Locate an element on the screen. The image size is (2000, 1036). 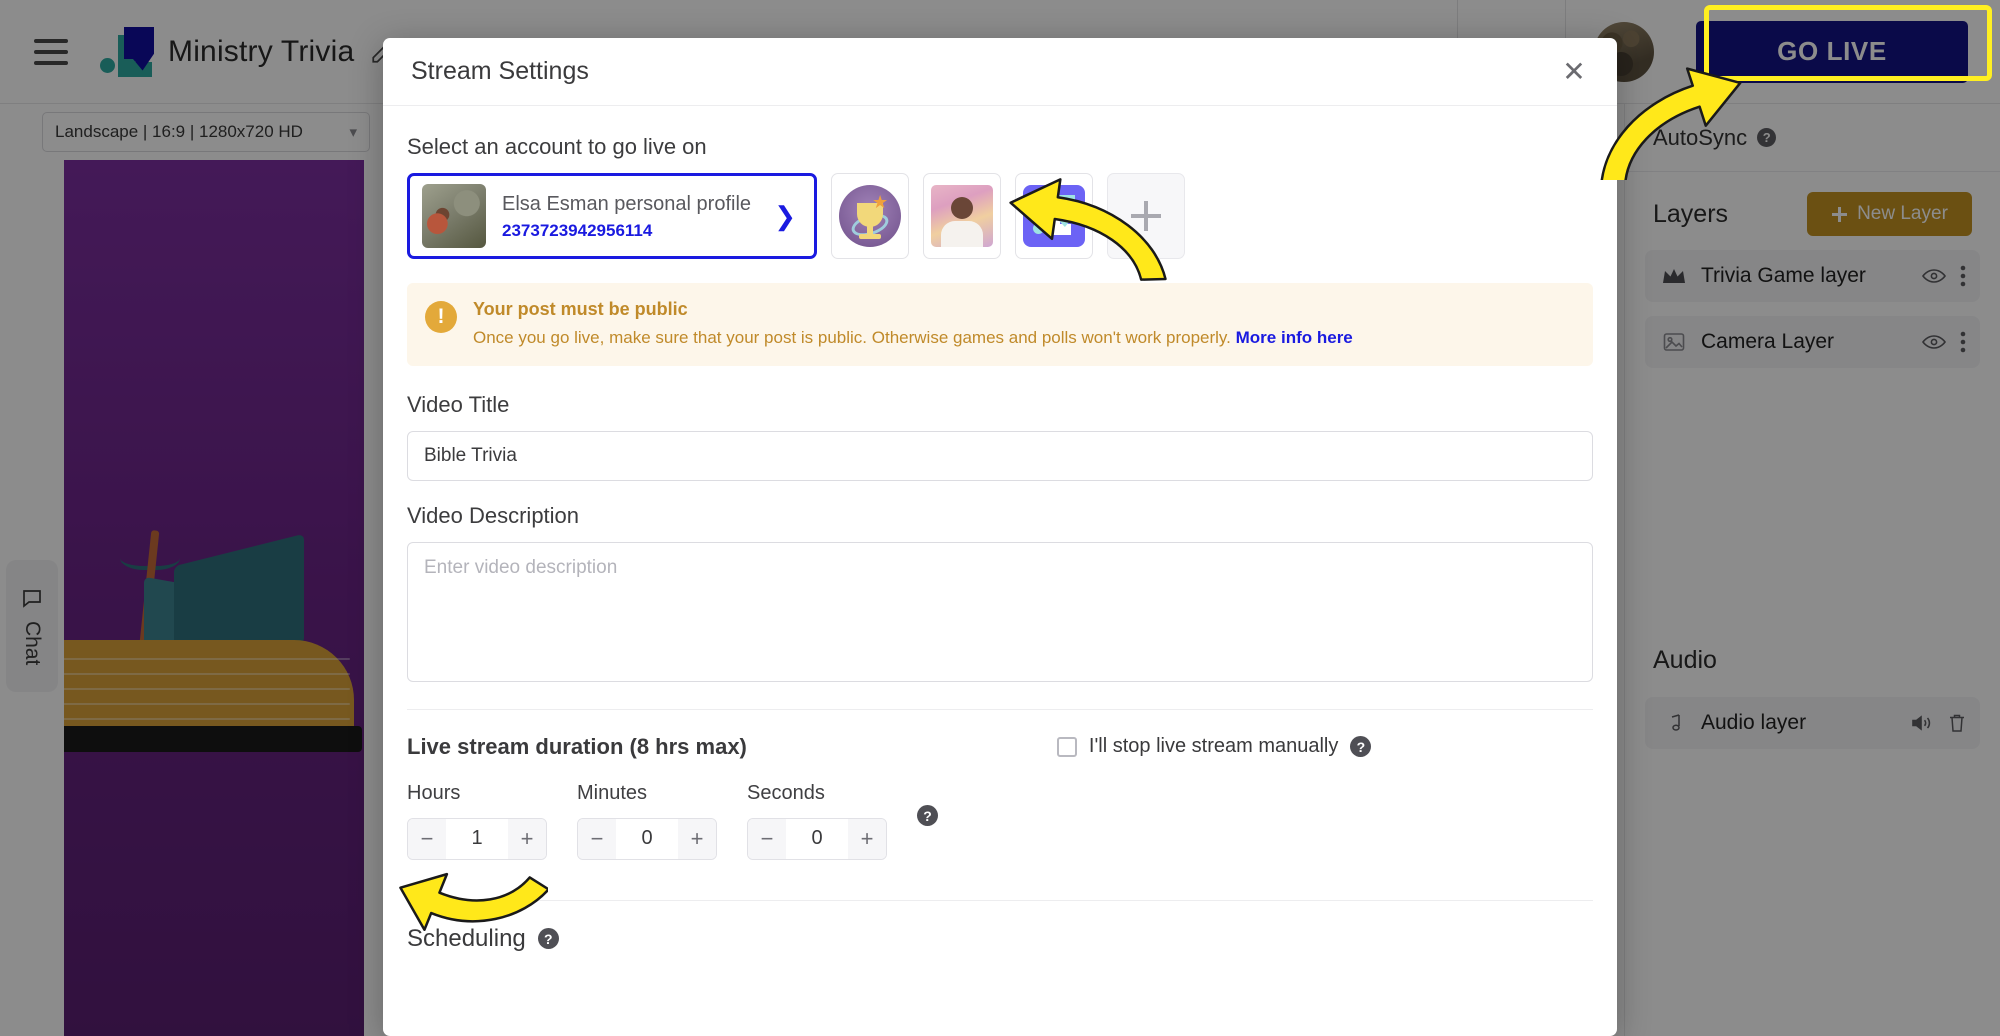
duration-help-icon: ? is located at coordinates (927, 816).